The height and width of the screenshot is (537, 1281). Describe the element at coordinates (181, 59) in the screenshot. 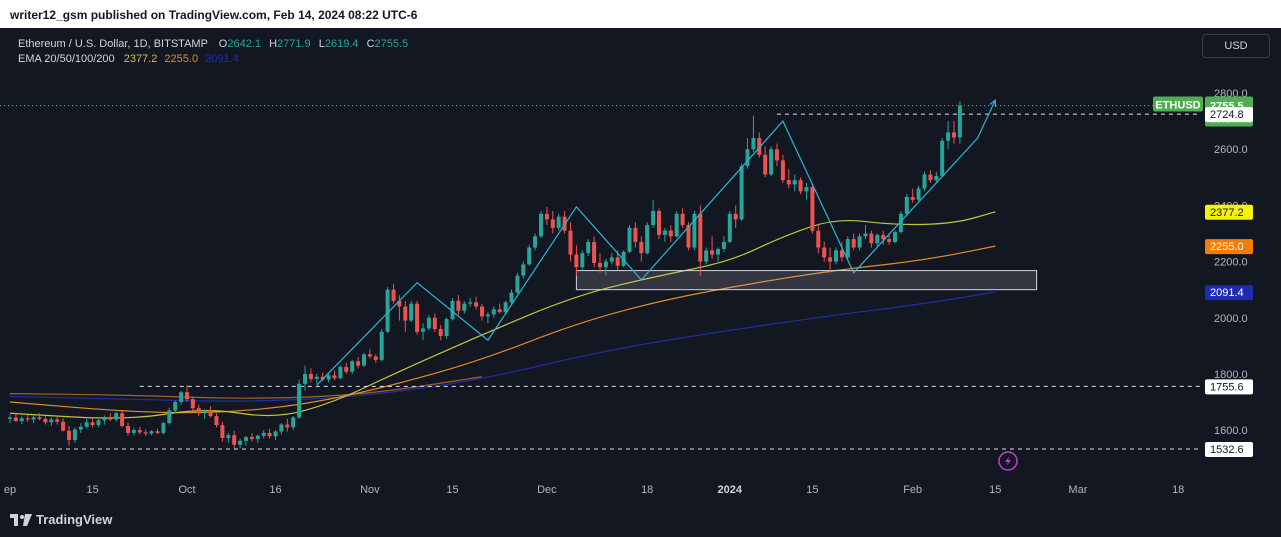

I see `ema50-value: 2255.0` at that location.